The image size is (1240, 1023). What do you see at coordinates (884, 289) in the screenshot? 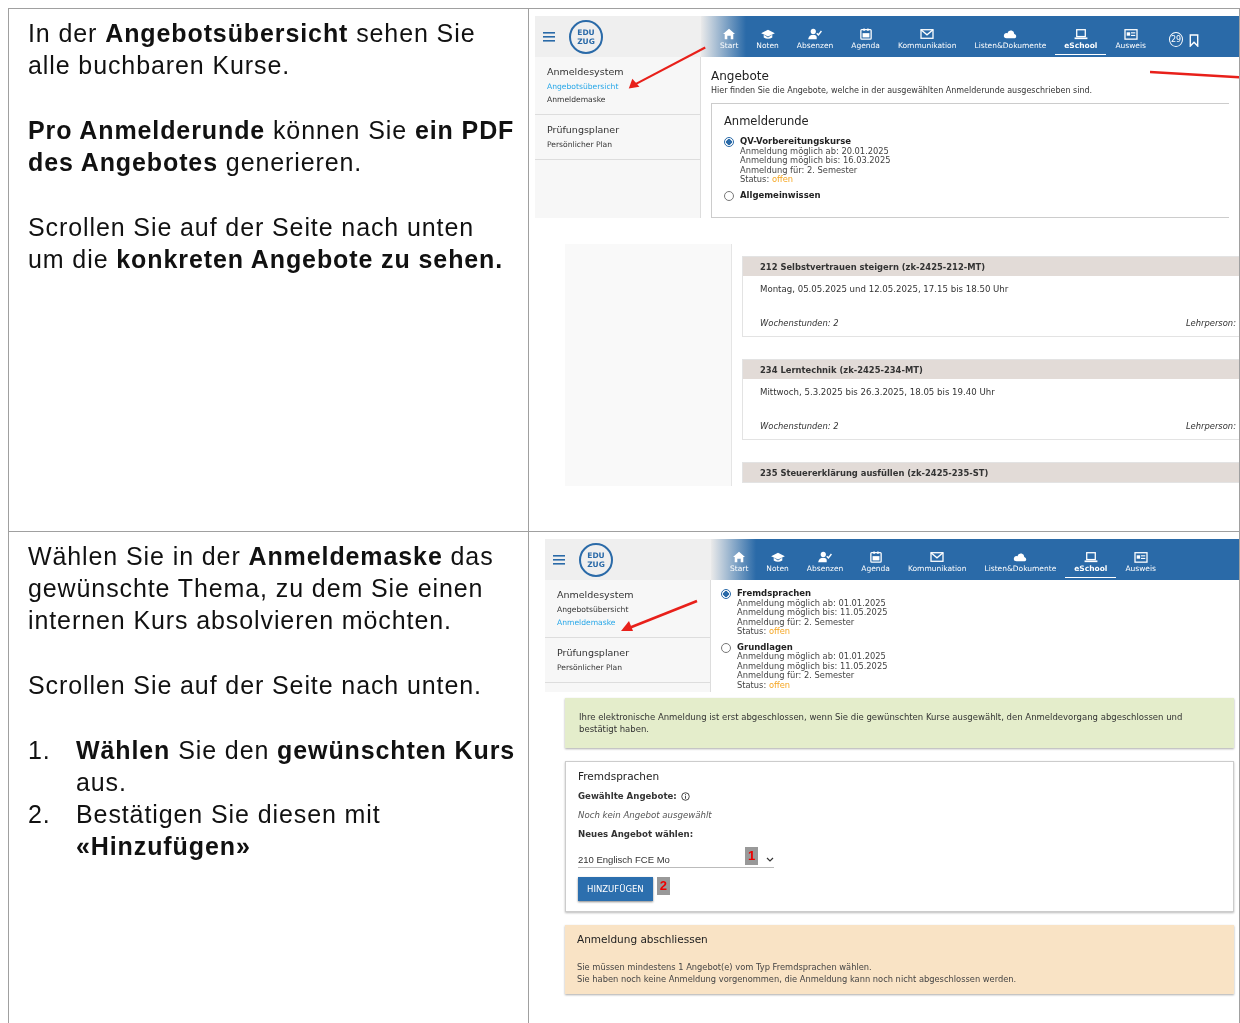
I see `course-schedule: Montag, 05.05.2025 und 12.05.2025, 17.15 bis 18.50 Uhr` at bounding box center [884, 289].